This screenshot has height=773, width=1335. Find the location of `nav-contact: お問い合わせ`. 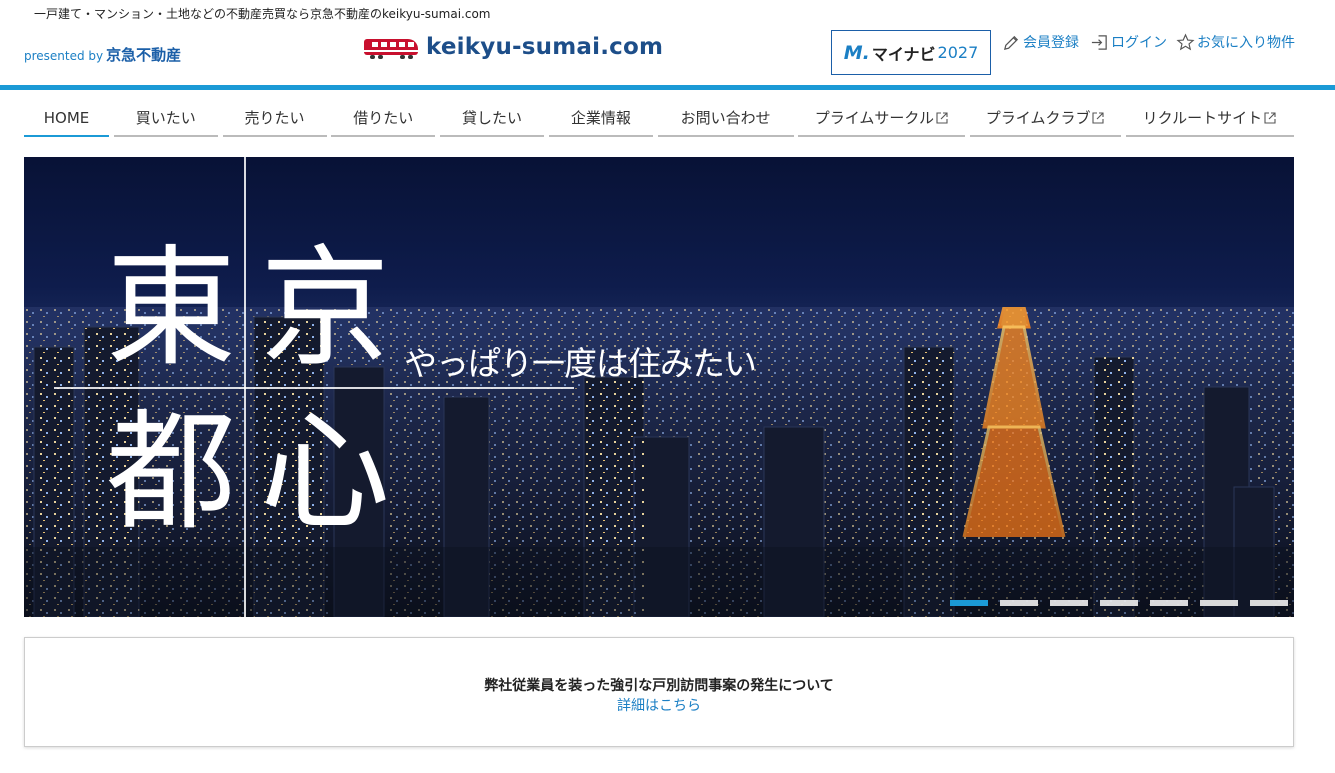

nav-contact: お問い合わせ is located at coordinates (725, 118).